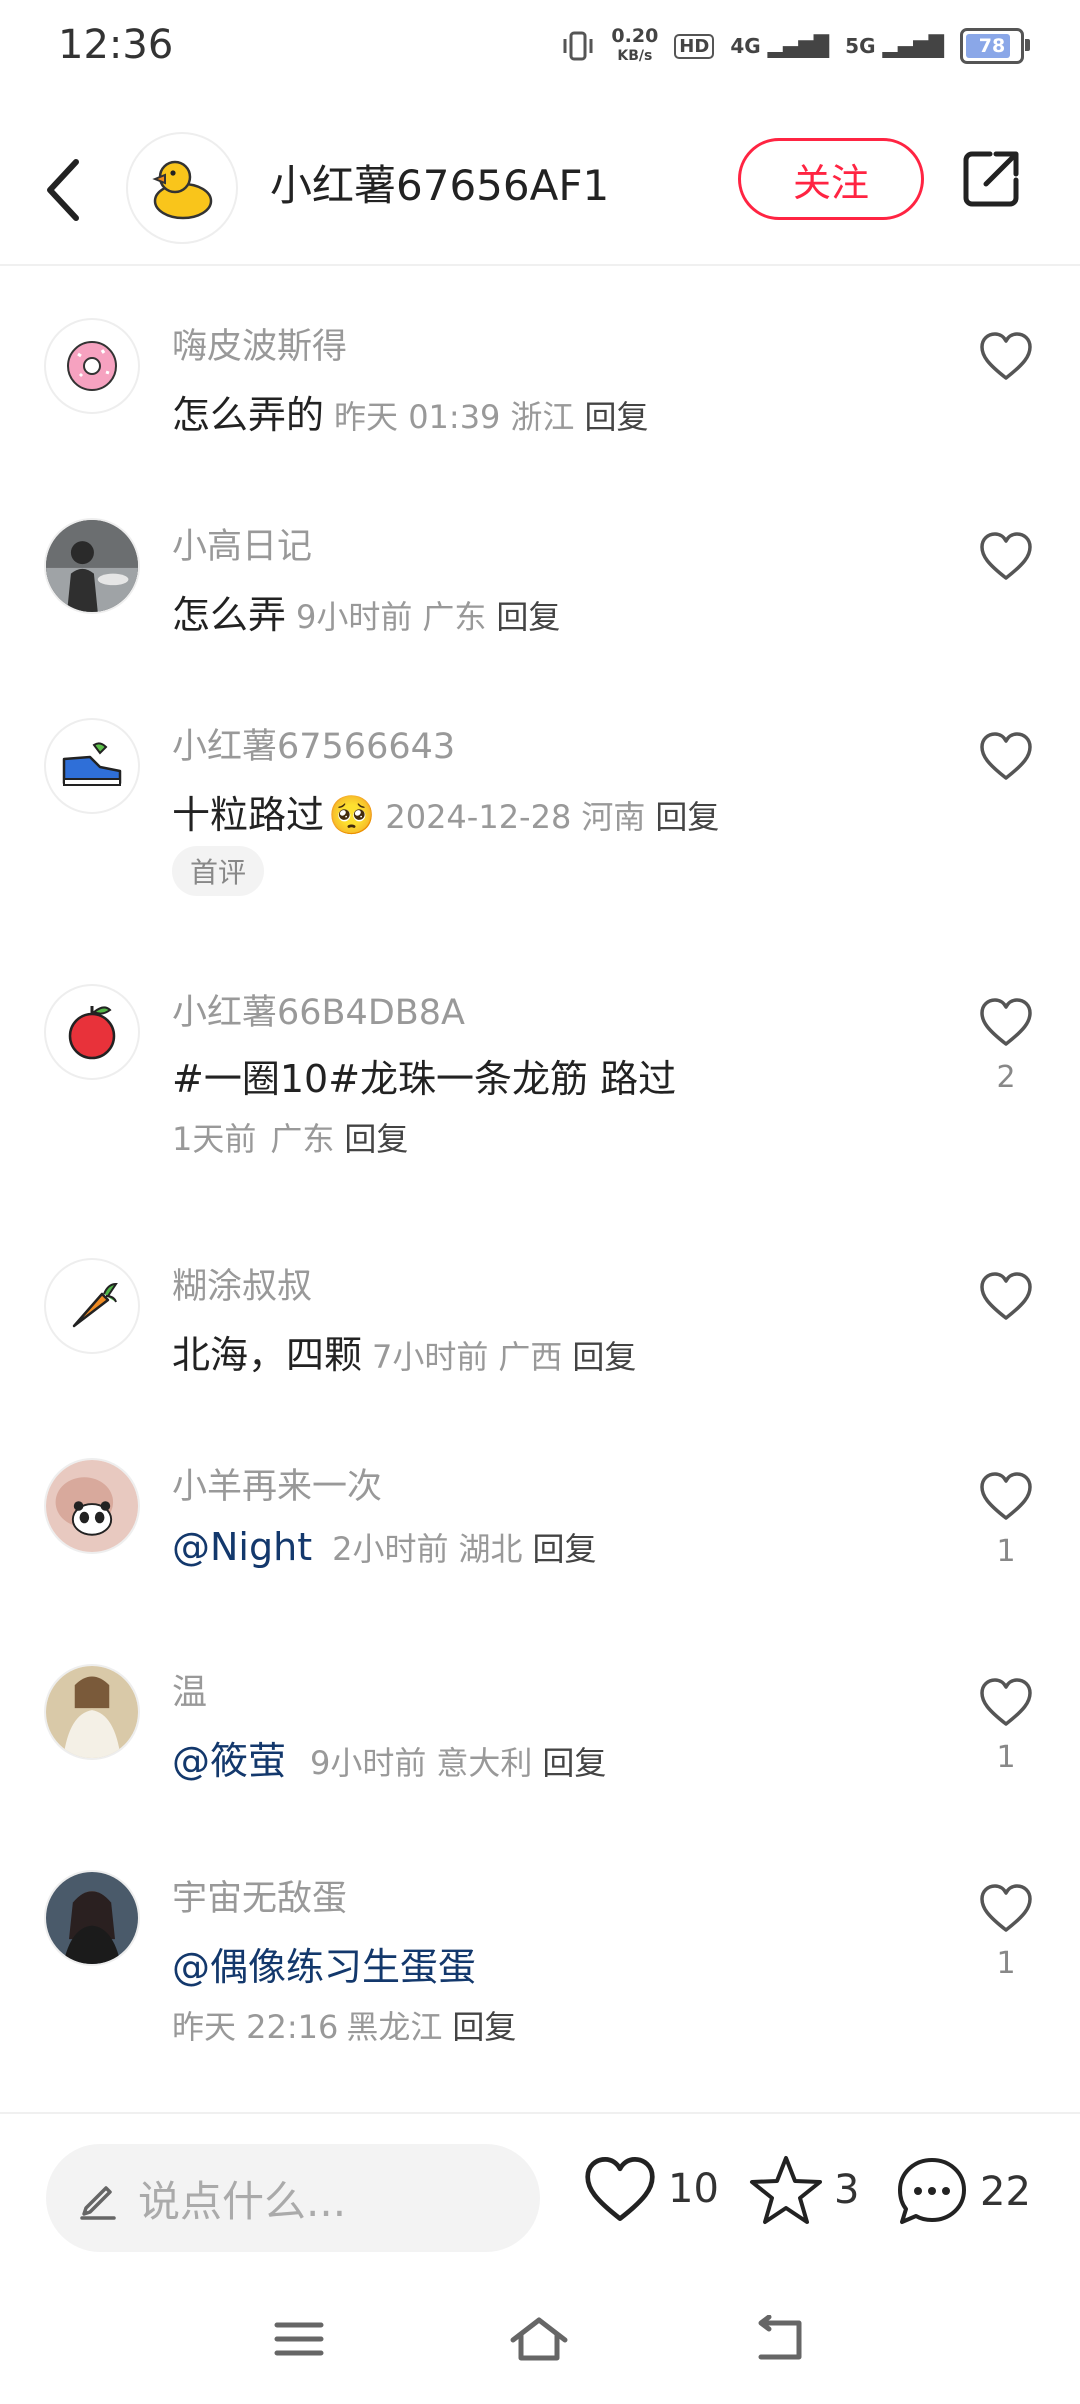 The width and height of the screenshot is (1080, 2404). I want to click on comment-text: #一圈10#龙珠一条龙筋 路过, so click(424, 1075).